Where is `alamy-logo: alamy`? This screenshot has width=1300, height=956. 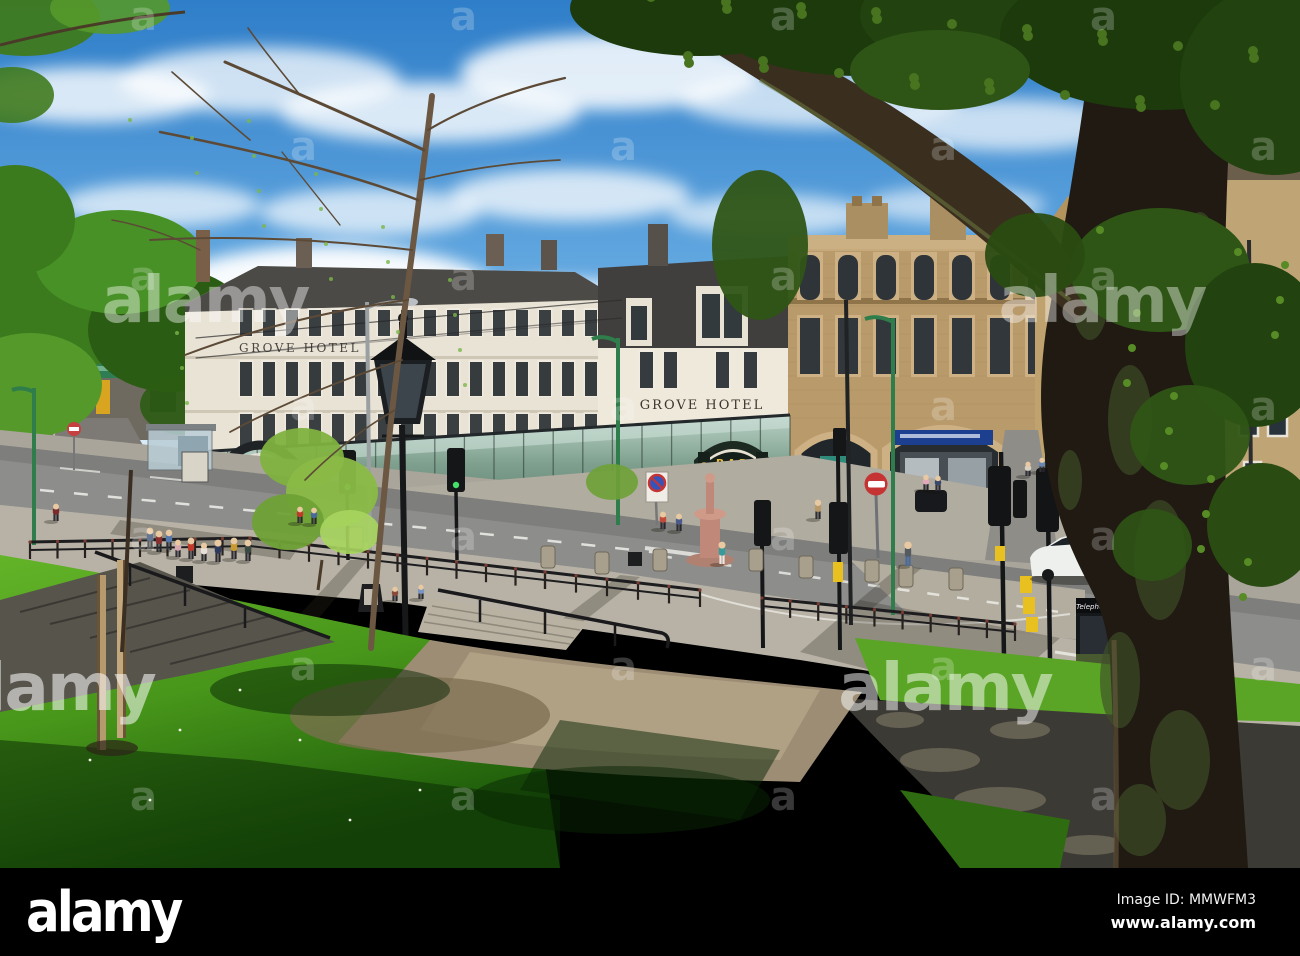
alamy-logo: alamy is located at coordinates (104, 912).